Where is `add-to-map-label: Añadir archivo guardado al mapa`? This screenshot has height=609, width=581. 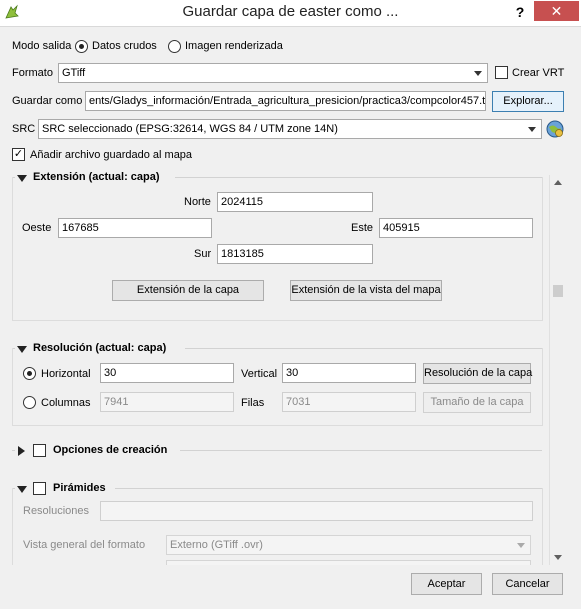 add-to-map-label: Añadir archivo guardado al mapa is located at coordinates (111, 155).